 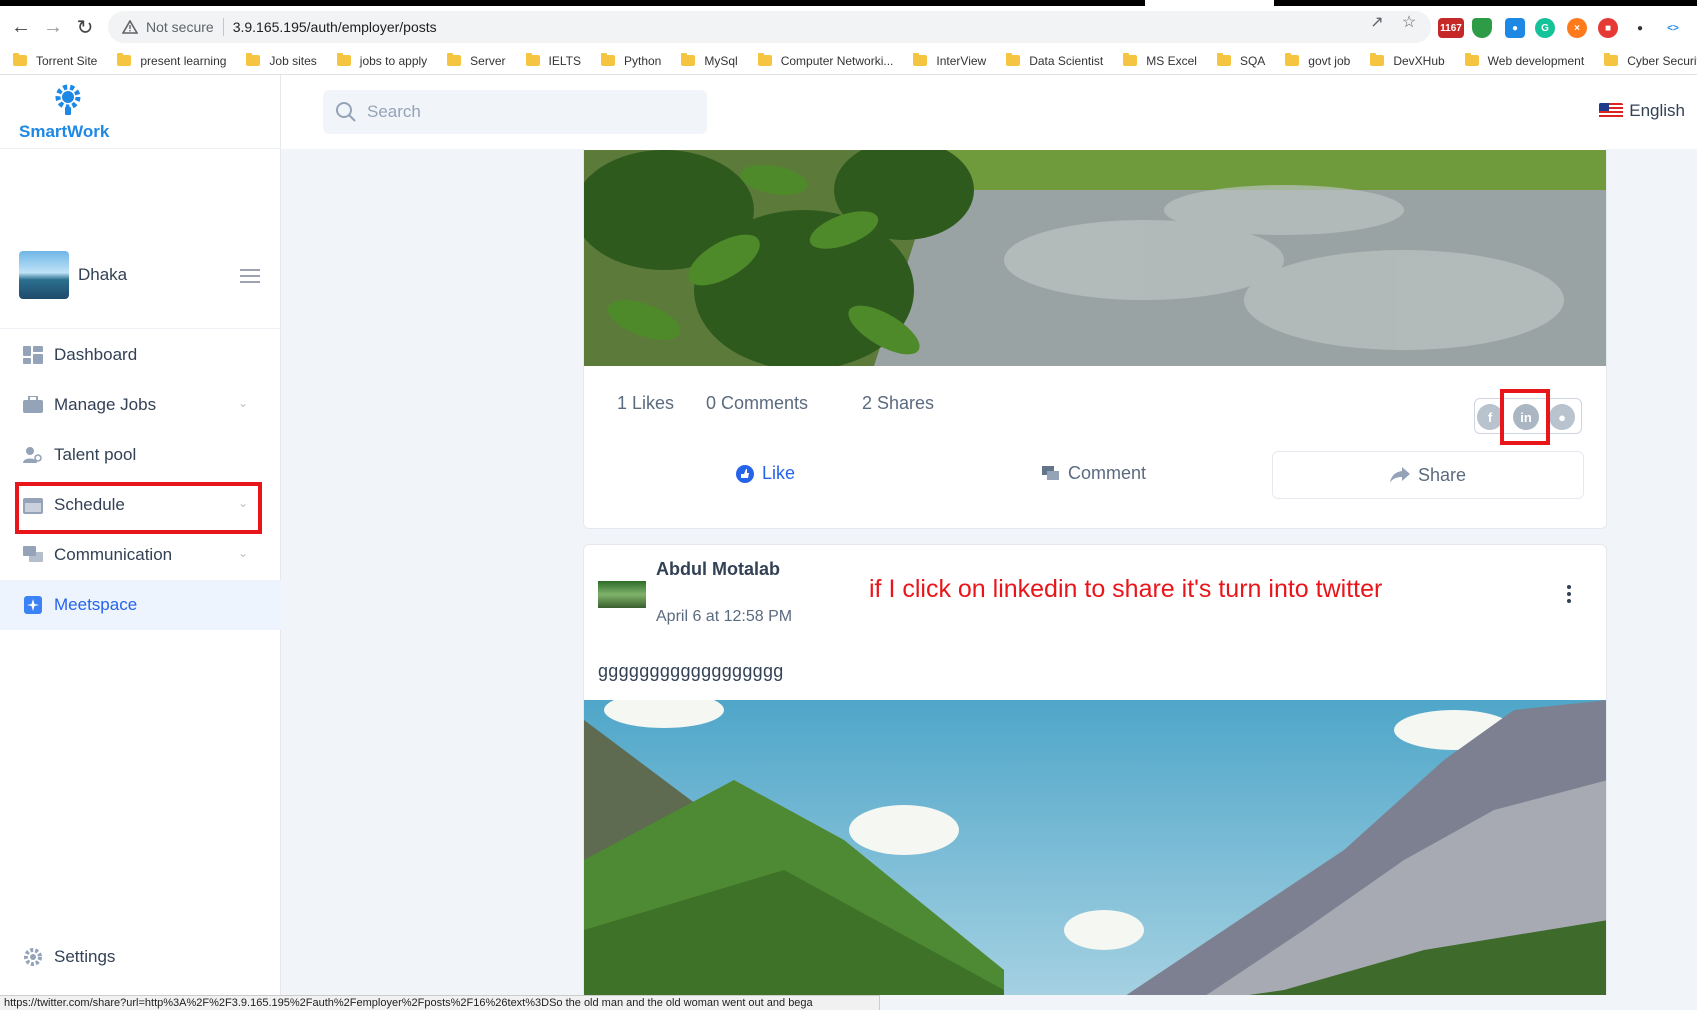 What do you see at coordinates (1515, 28) in the screenshot?
I see `dropper-extension-icon: ●` at bounding box center [1515, 28].